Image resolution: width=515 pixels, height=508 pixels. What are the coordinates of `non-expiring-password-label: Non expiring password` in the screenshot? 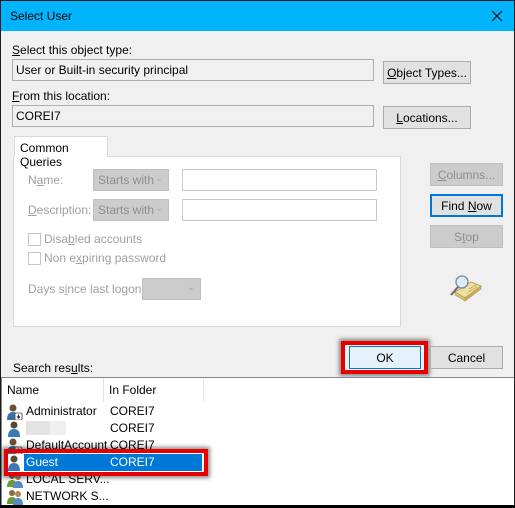 It's located at (105, 258).